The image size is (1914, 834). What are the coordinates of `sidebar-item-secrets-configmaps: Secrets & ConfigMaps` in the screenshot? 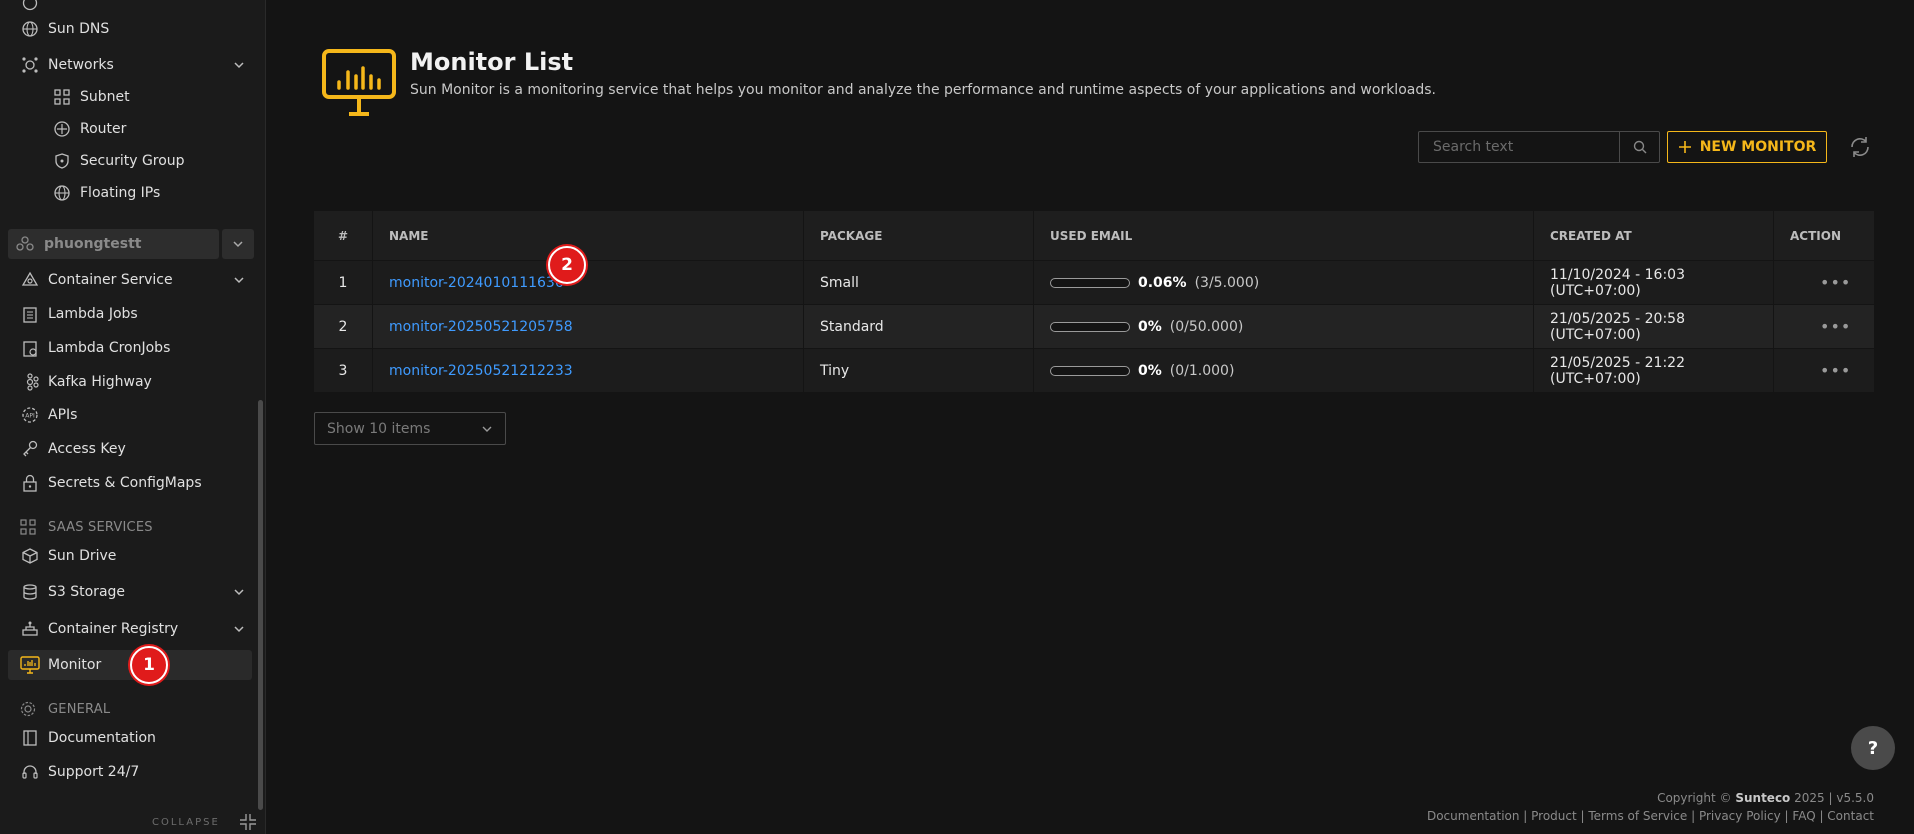 It's located at (130, 483).